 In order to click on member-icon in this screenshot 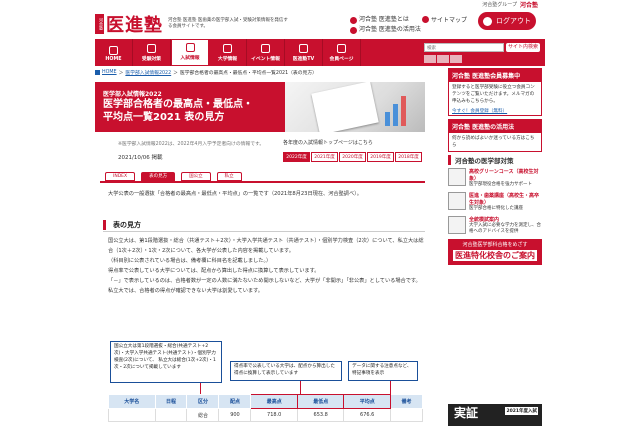, I will do `click(341, 48)`.